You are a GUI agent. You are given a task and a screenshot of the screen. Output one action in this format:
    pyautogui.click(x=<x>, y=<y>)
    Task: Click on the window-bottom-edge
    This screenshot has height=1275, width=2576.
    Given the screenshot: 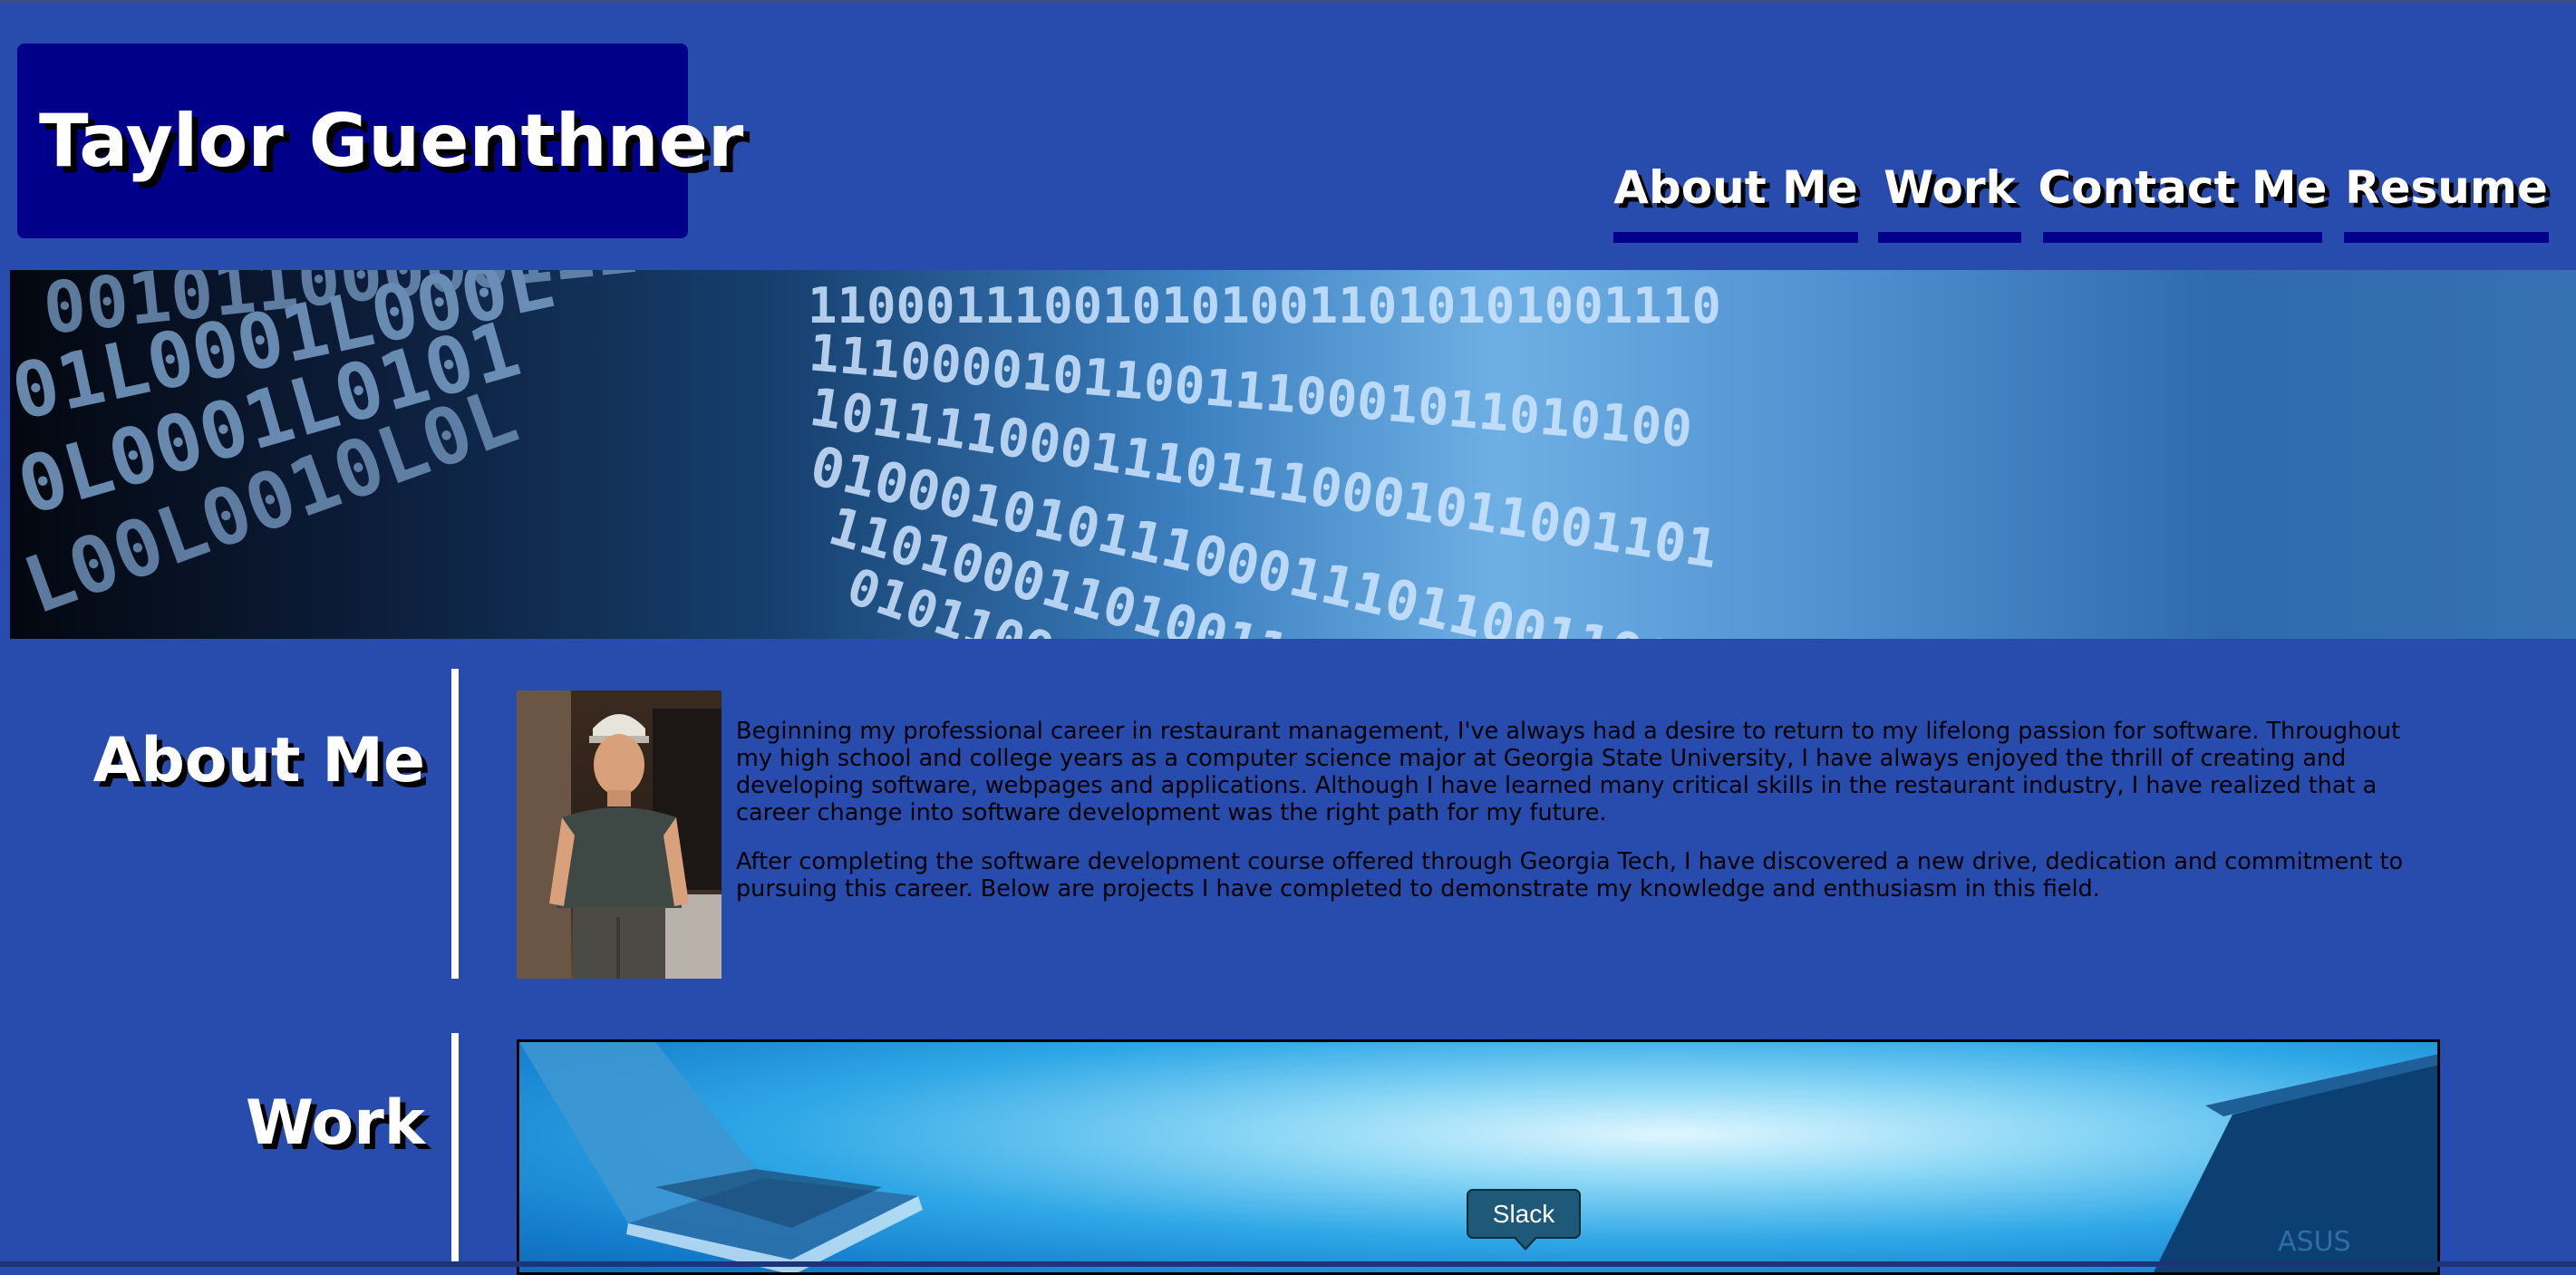 What is the action you would take?
    pyautogui.click(x=1288, y=1264)
    